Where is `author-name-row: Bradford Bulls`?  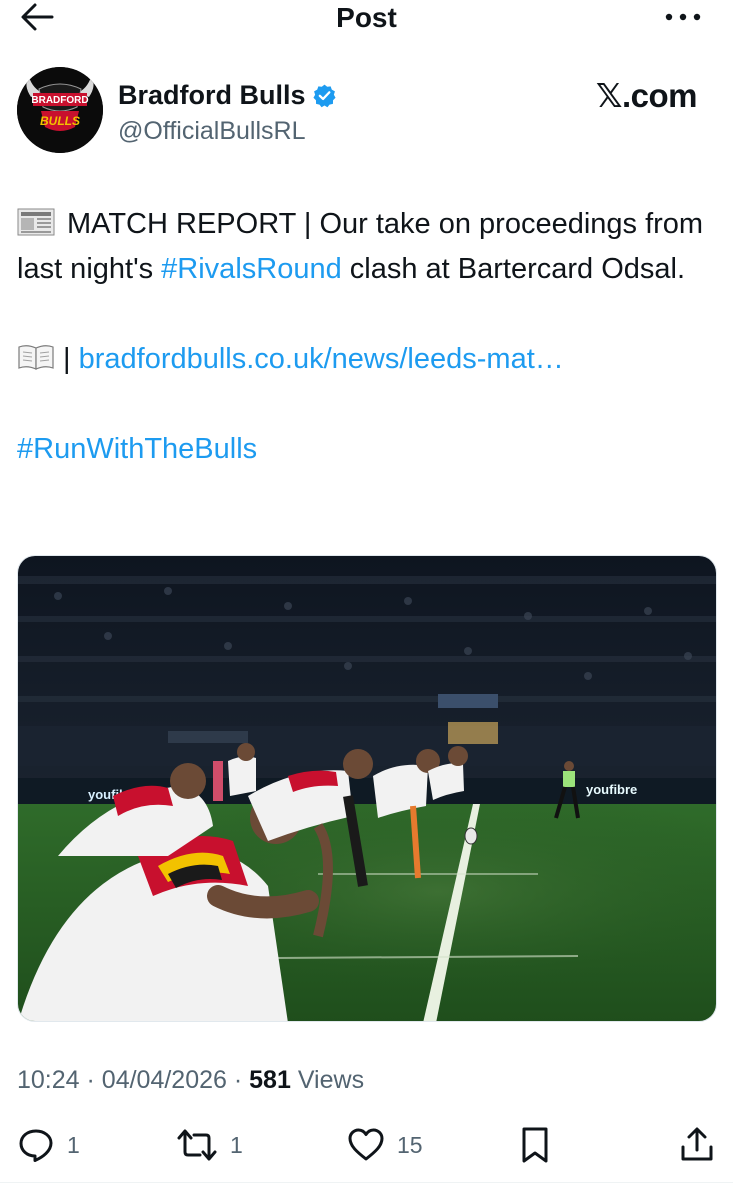
author-name-row: Bradford Bulls is located at coordinates (227, 95).